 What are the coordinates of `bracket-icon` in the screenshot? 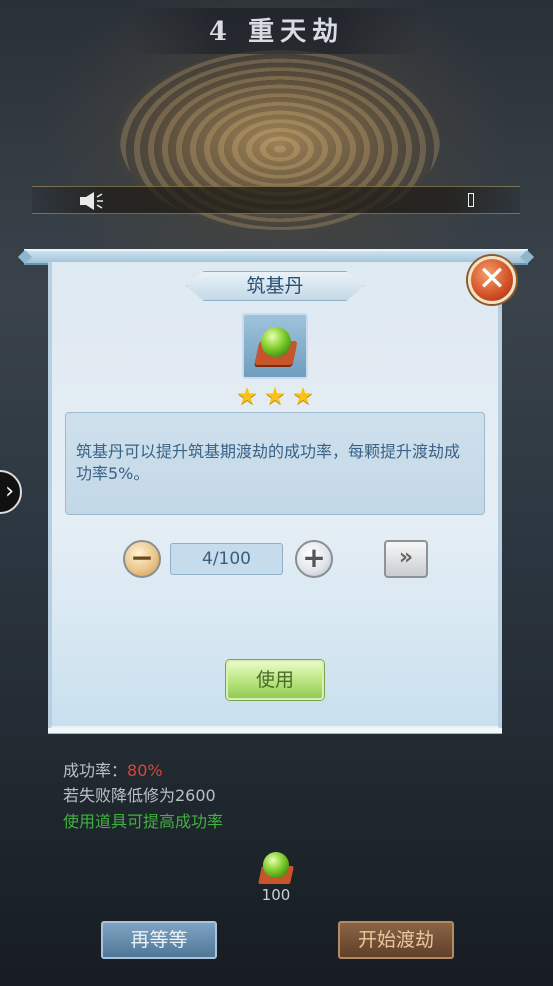 It's located at (471, 200).